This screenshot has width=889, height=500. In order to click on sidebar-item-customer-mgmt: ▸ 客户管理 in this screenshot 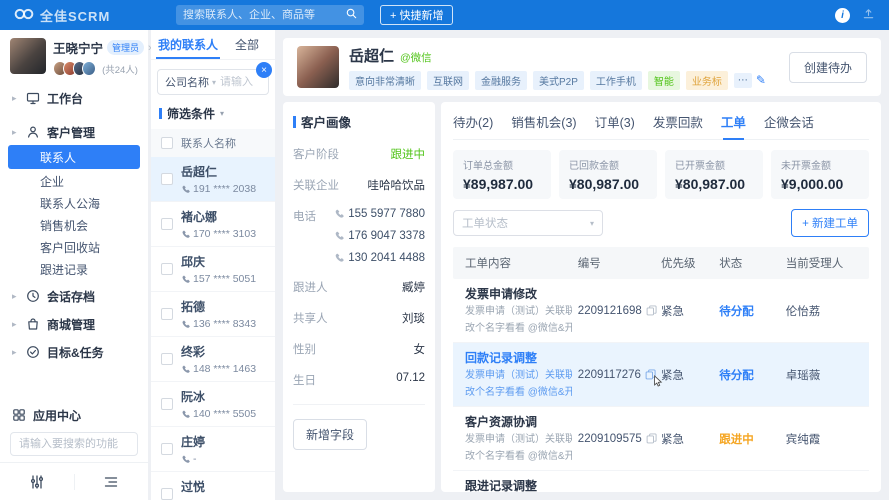, I will do `click(74, 132)`.